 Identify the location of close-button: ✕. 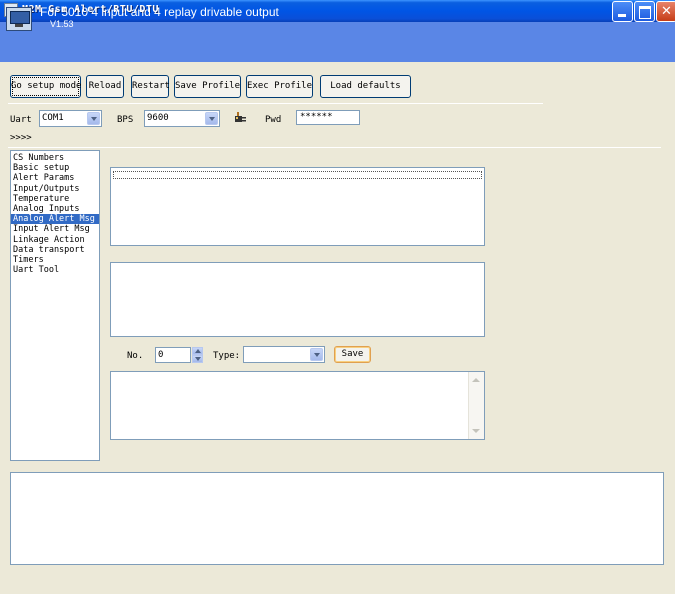
(665, 11).